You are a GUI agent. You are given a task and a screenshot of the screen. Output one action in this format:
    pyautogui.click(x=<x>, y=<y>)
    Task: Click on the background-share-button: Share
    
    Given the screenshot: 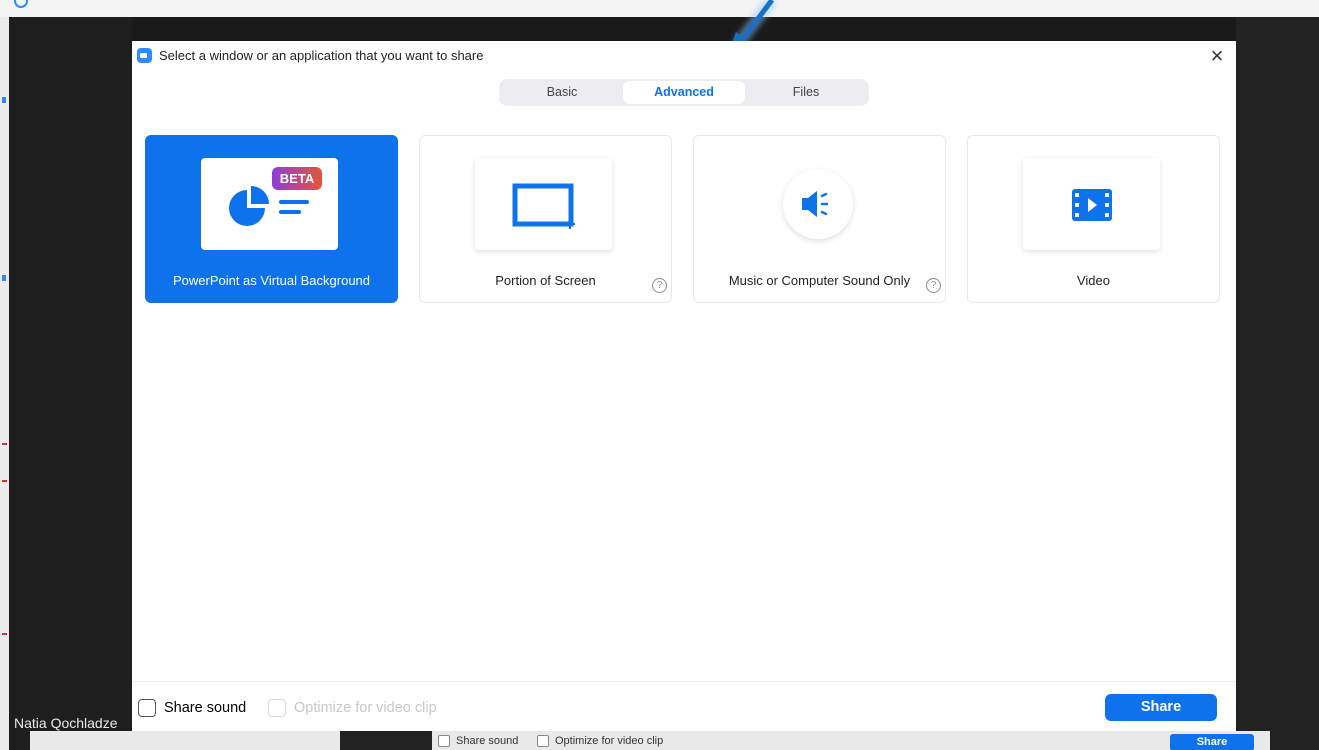 What is the action you would take?
    pyautogui.click(x=1212, y=742)
    